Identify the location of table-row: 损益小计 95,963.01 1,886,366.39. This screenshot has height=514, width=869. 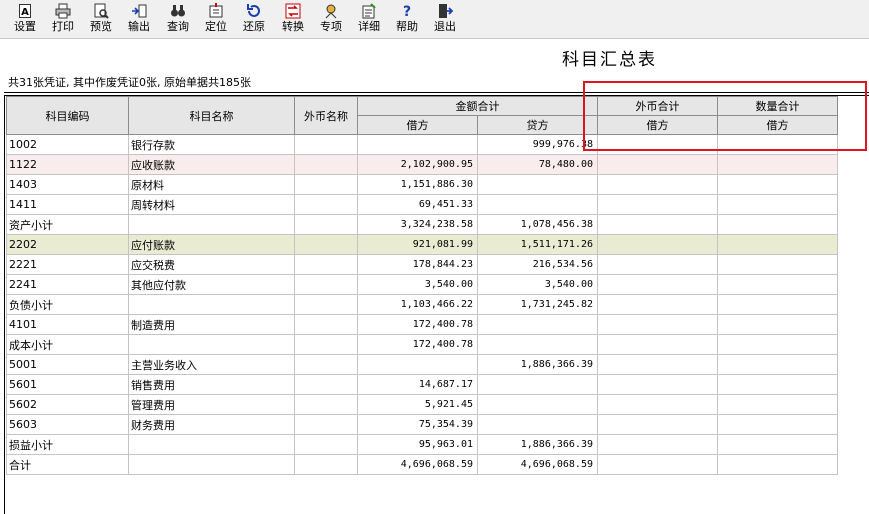
(422, 444).